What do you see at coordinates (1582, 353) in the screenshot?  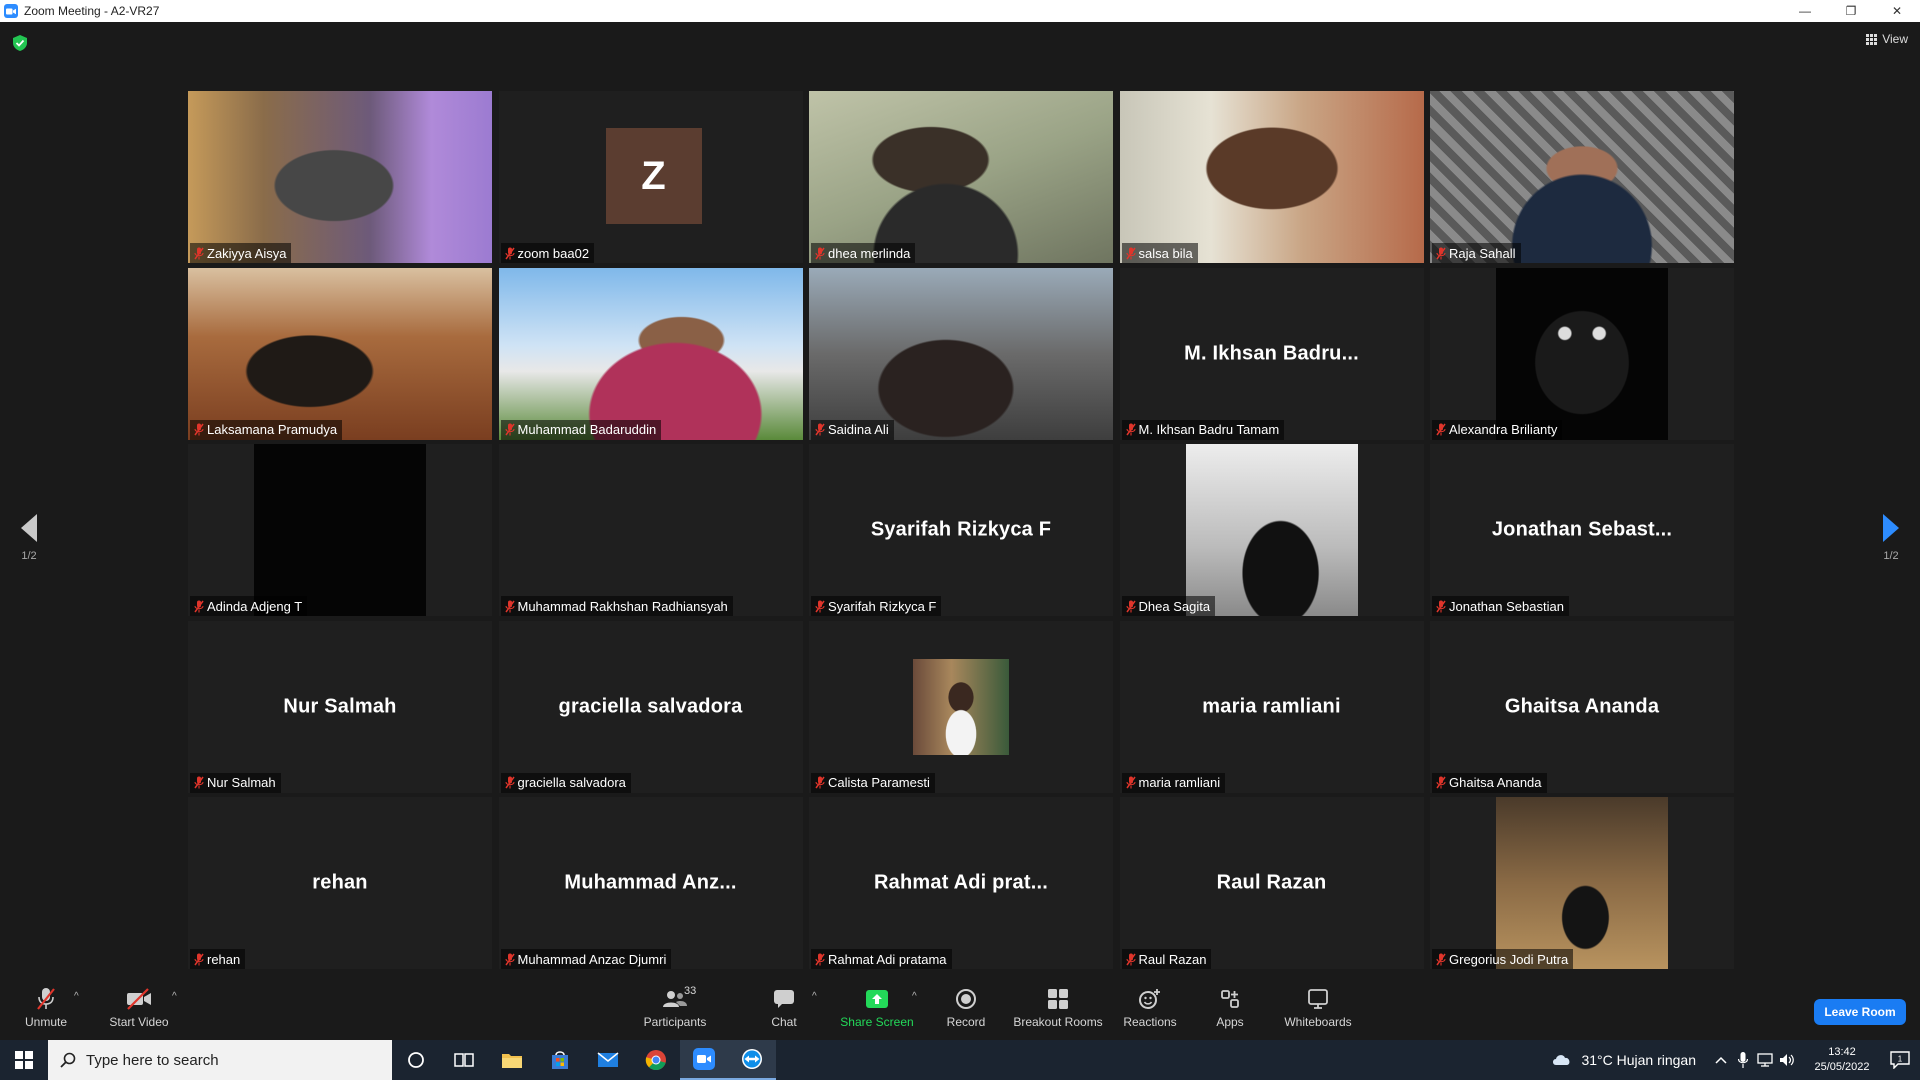 I see `participant-tile: Alexandra Brilianty` at bounding box center [1582, 353].